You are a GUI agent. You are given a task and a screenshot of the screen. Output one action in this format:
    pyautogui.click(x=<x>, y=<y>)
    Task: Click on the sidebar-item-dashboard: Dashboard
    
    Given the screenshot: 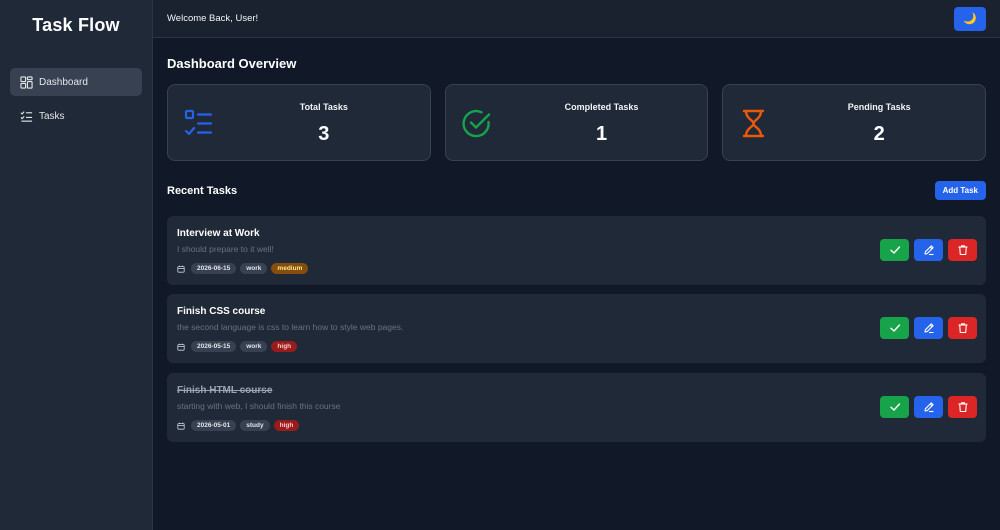 What is the action you would take?
    pyautogui.click(x=76, y=82)
    